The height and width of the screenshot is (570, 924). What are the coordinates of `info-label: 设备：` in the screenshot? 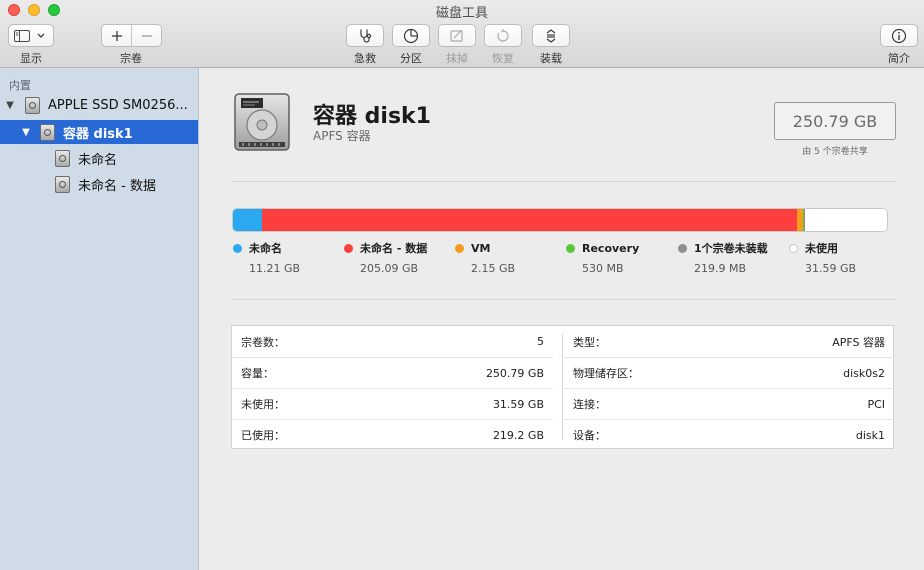 It's located at (589, 435).